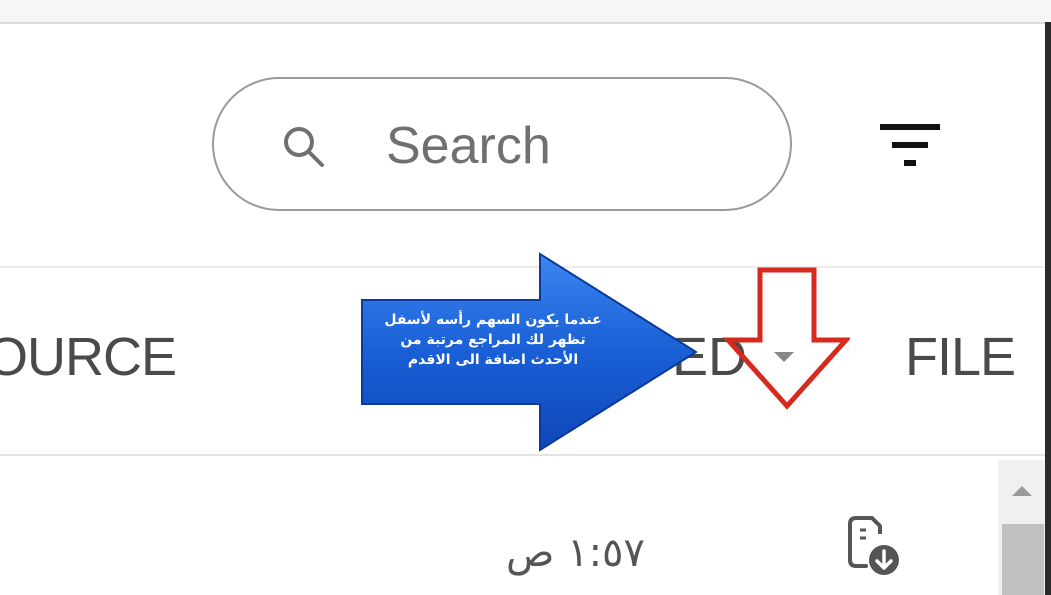 The image size is (1051, 595). What do you see at coordinates (88, 357) in the screenshot?
I see `column-header-source: OURCE` at bounding box center [88, 357].